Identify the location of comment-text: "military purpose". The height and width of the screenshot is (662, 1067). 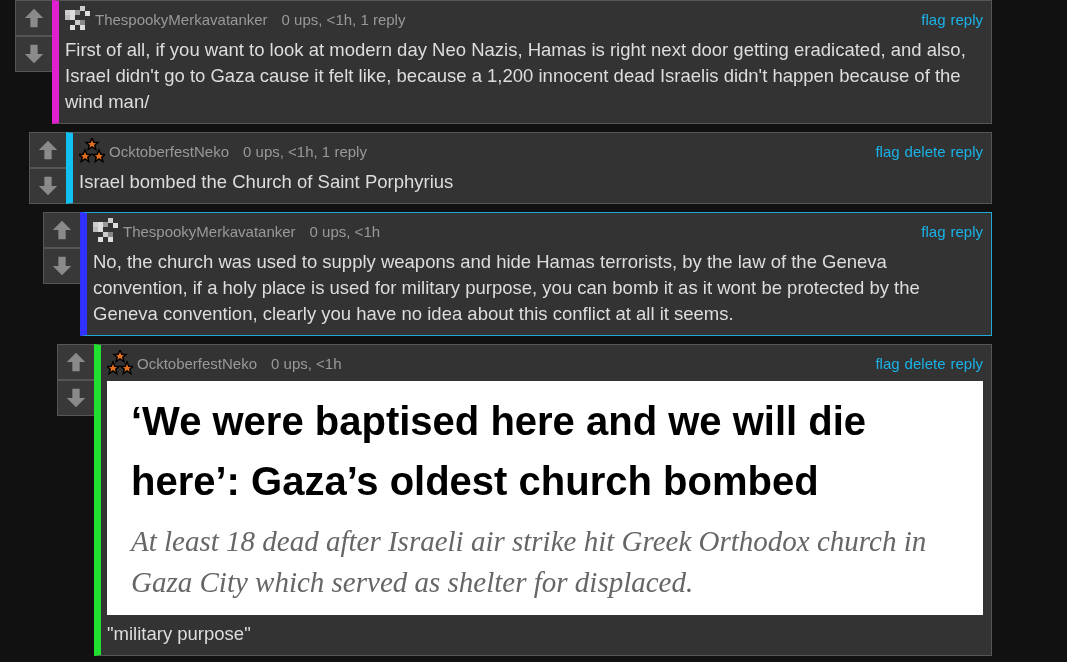
(179, 634).